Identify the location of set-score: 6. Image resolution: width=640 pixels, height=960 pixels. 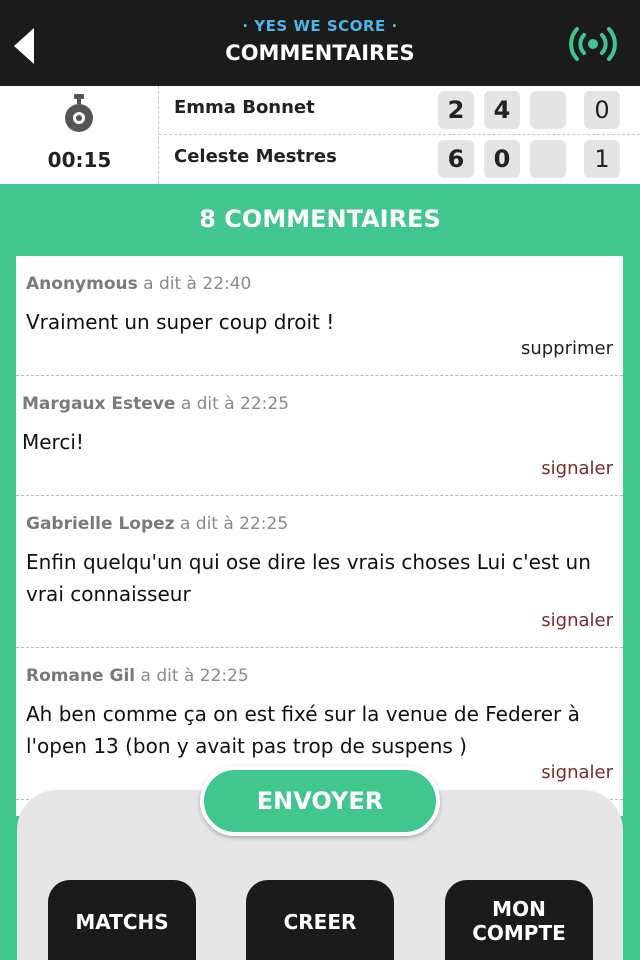
(456, 159).